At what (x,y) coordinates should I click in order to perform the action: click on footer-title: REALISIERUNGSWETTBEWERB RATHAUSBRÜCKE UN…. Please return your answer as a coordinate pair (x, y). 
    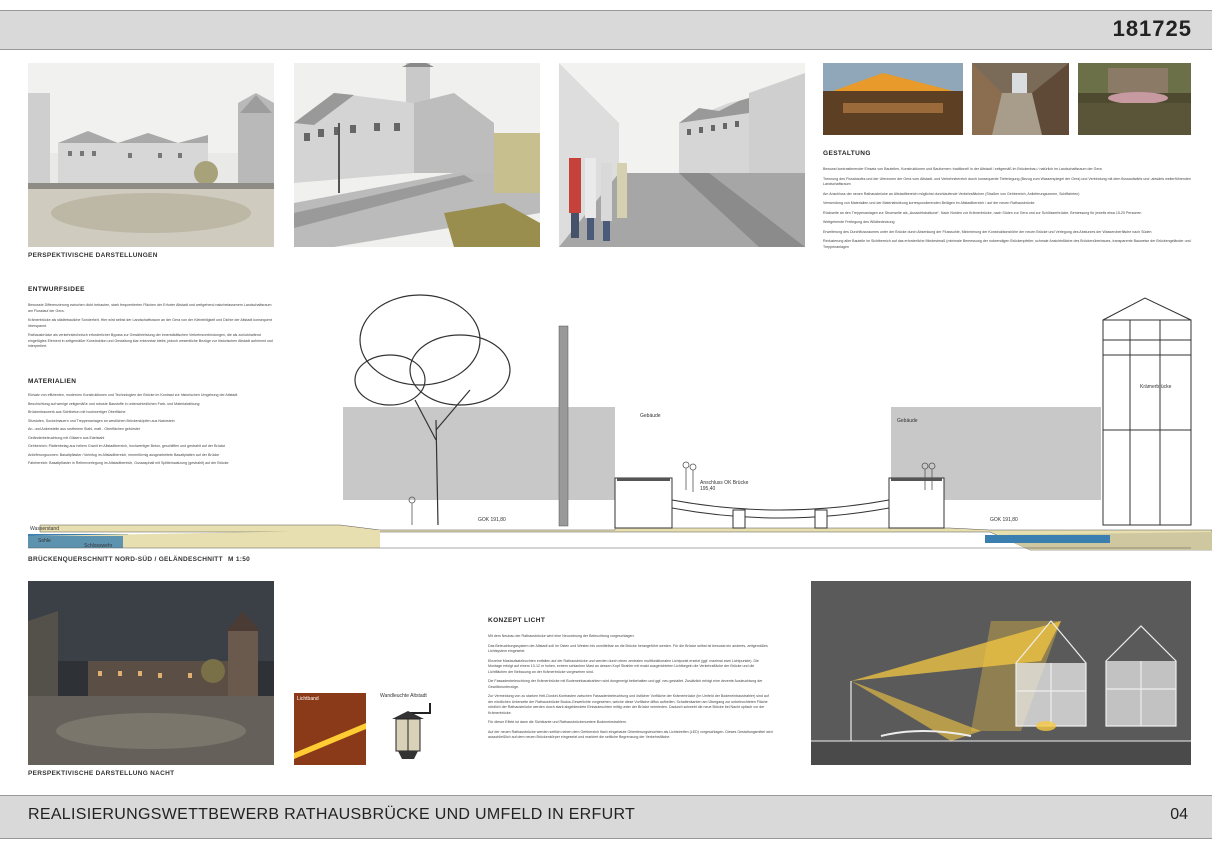
    Looking at the image, I should click on (332, 814).